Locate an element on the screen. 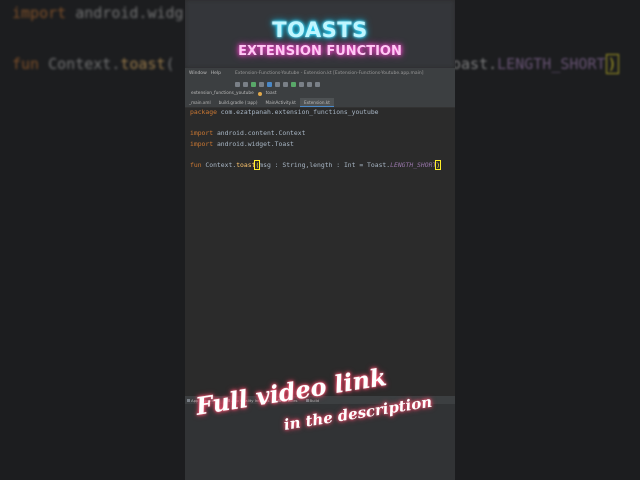 The width and height of the screenshot is (640, 480). toolbar is located at coordinates (320, 84).